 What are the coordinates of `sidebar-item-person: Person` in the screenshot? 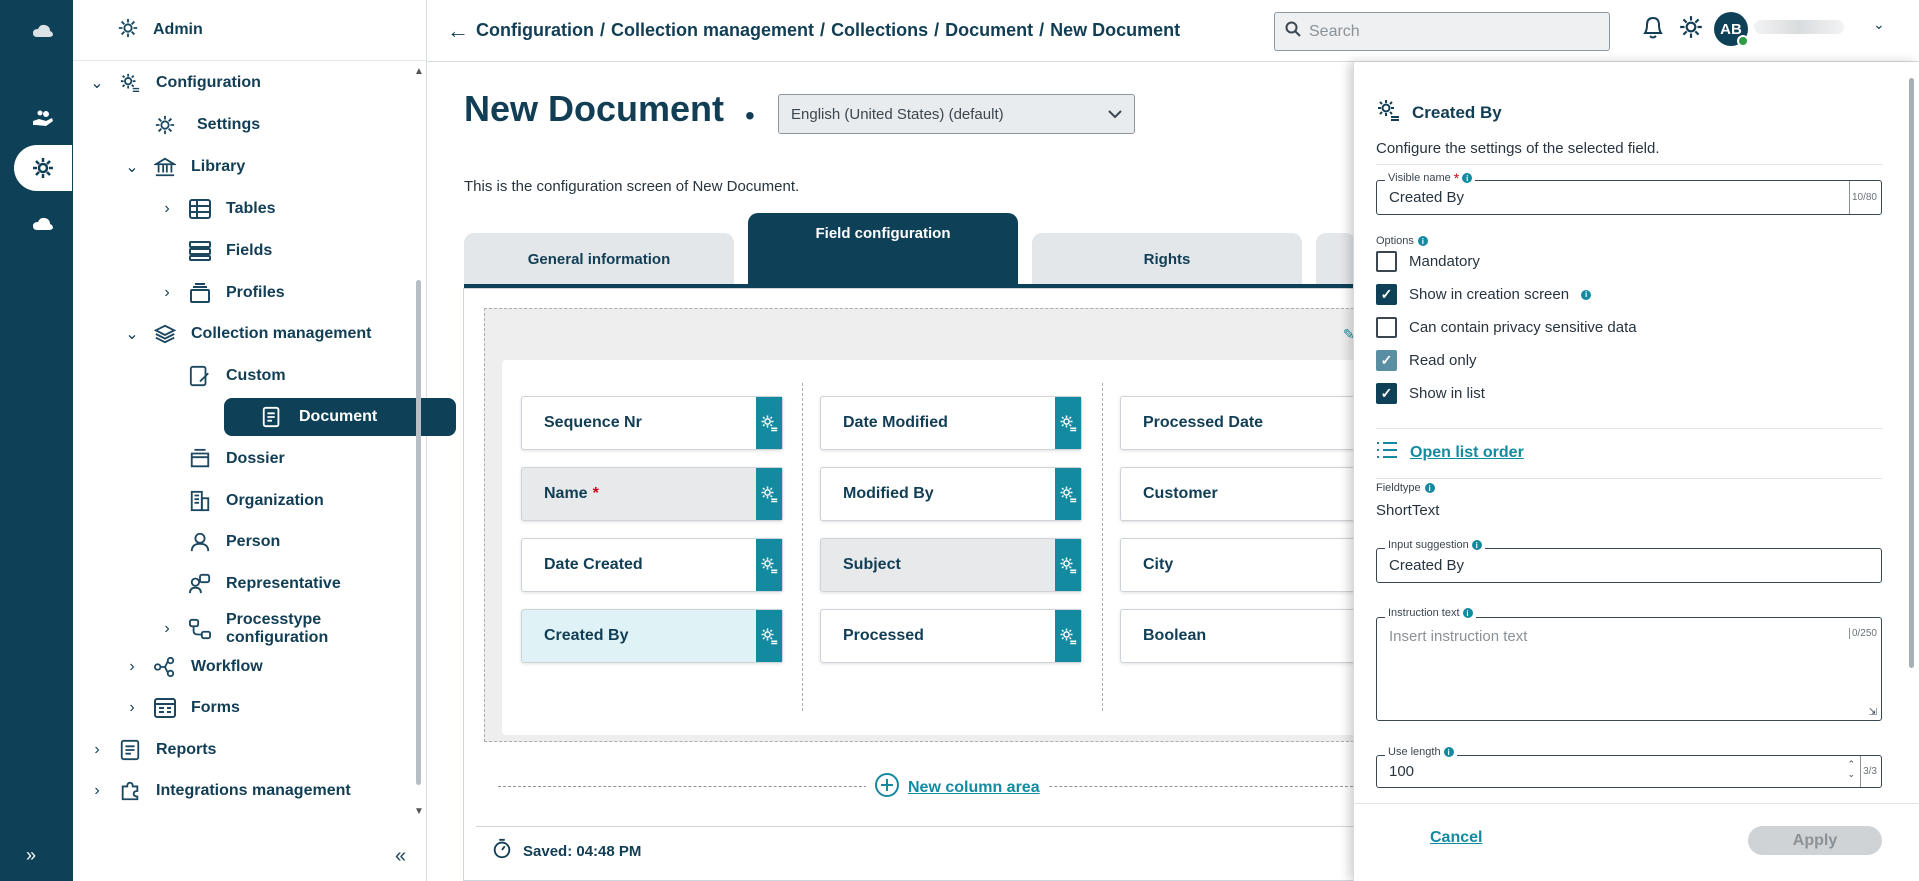 It's located at (234, 542).